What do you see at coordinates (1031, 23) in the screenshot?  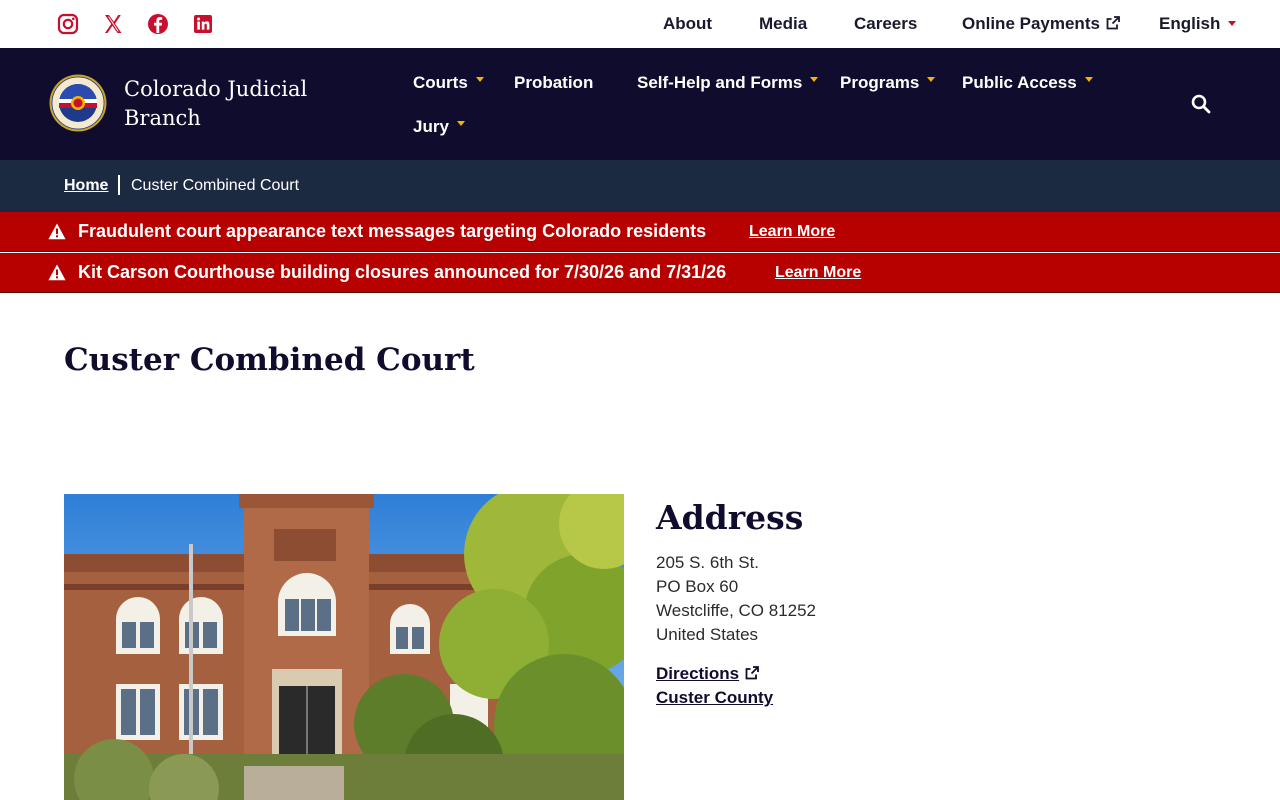 I see `online-payments-label: Online Payments` at bounding box center [1031, 23].